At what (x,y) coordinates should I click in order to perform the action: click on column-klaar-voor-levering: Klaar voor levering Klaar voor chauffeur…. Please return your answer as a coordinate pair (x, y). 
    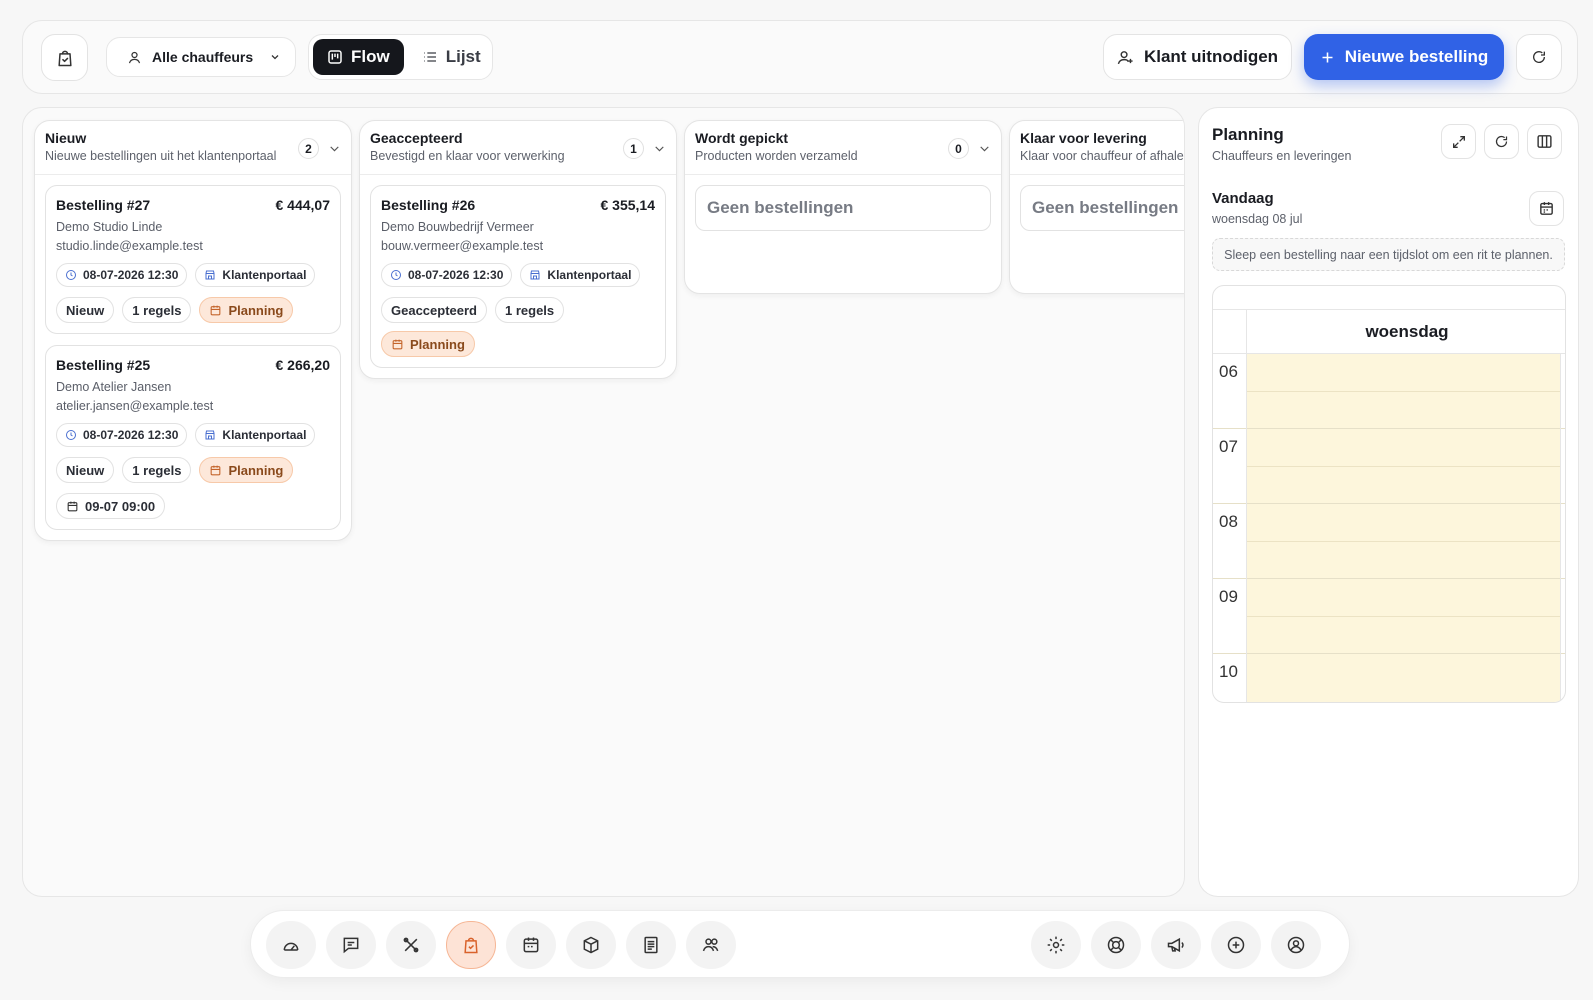
    Looking at the image, I should click on (1097, 207).